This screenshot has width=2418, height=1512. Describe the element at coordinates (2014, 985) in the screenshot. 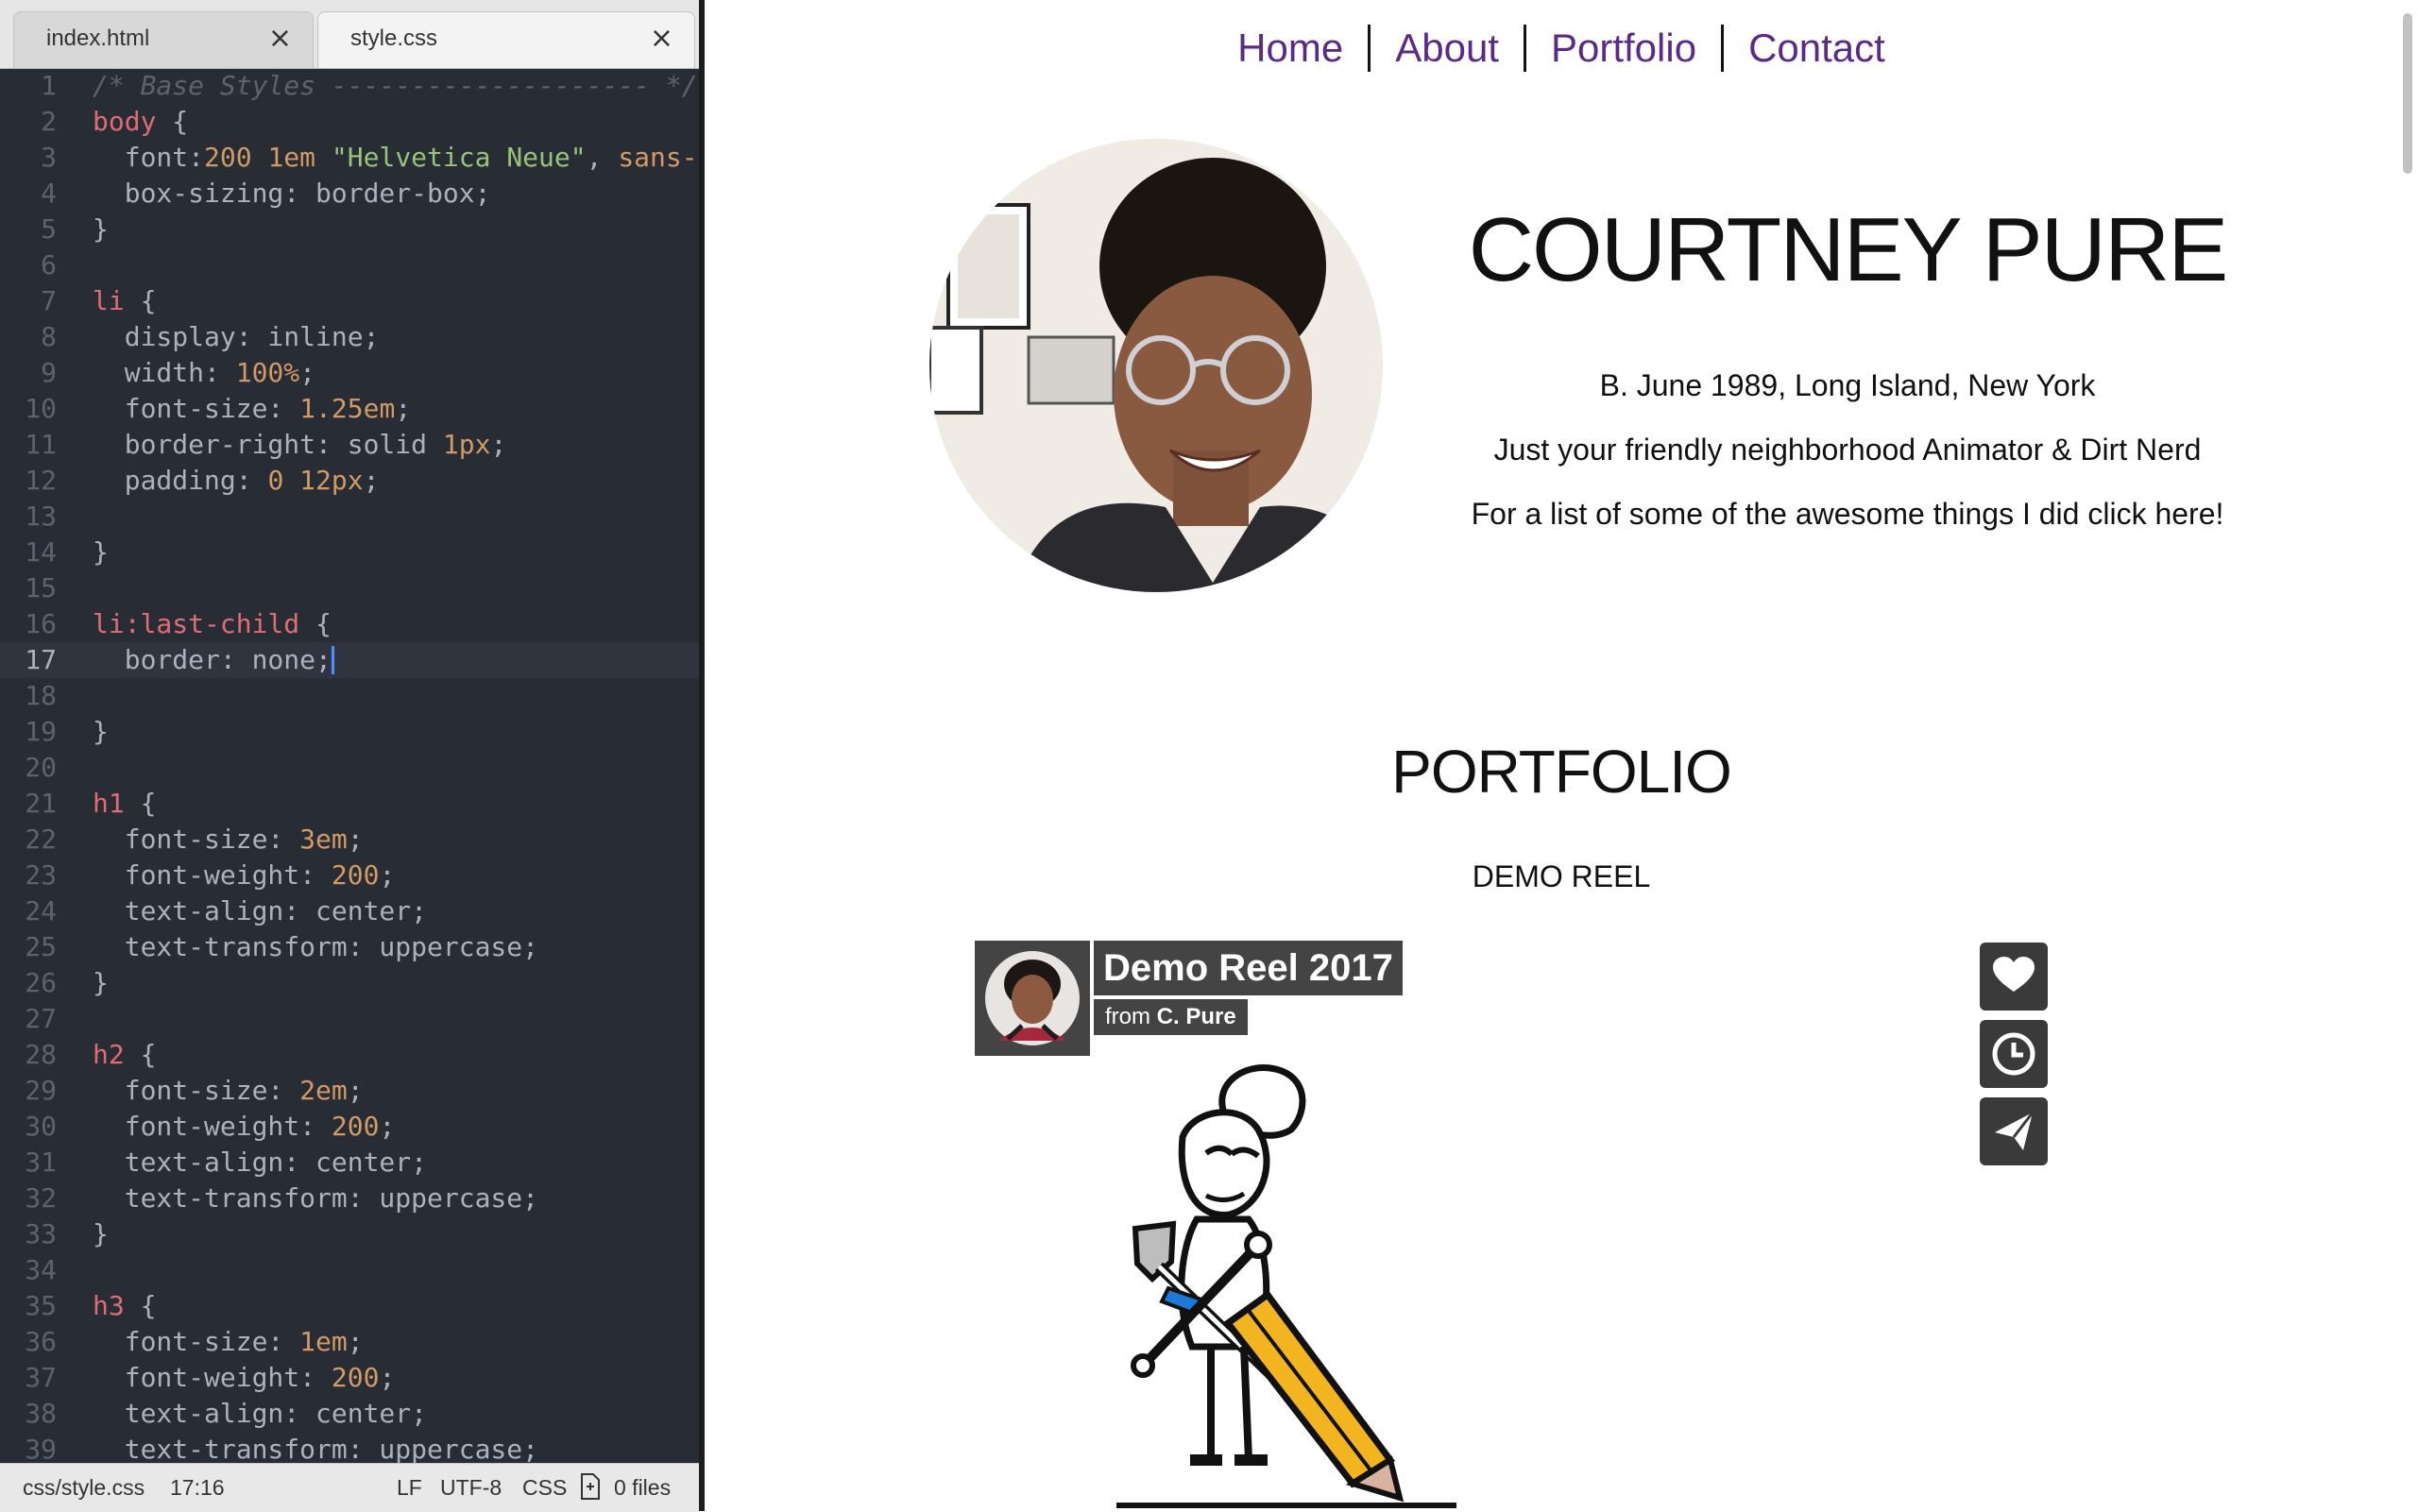

I see `heart-icon` at that location.